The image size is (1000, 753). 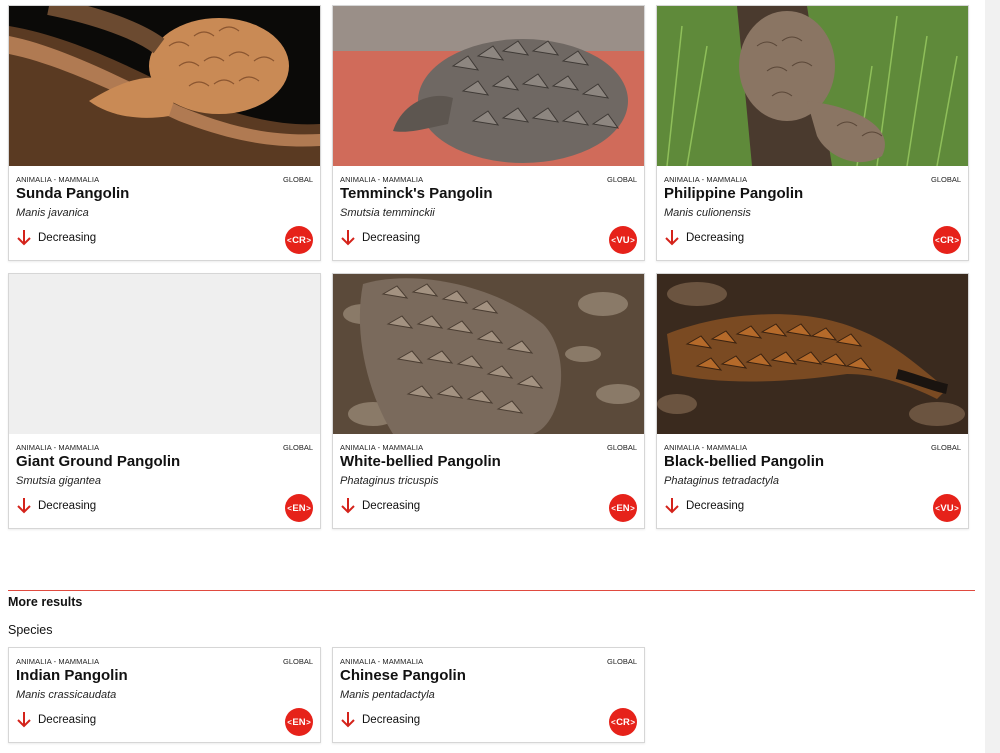 What do you see at coordinates (992, 376) in the screenshot?
I see `scrollbar` at bounding box center [992, 376].